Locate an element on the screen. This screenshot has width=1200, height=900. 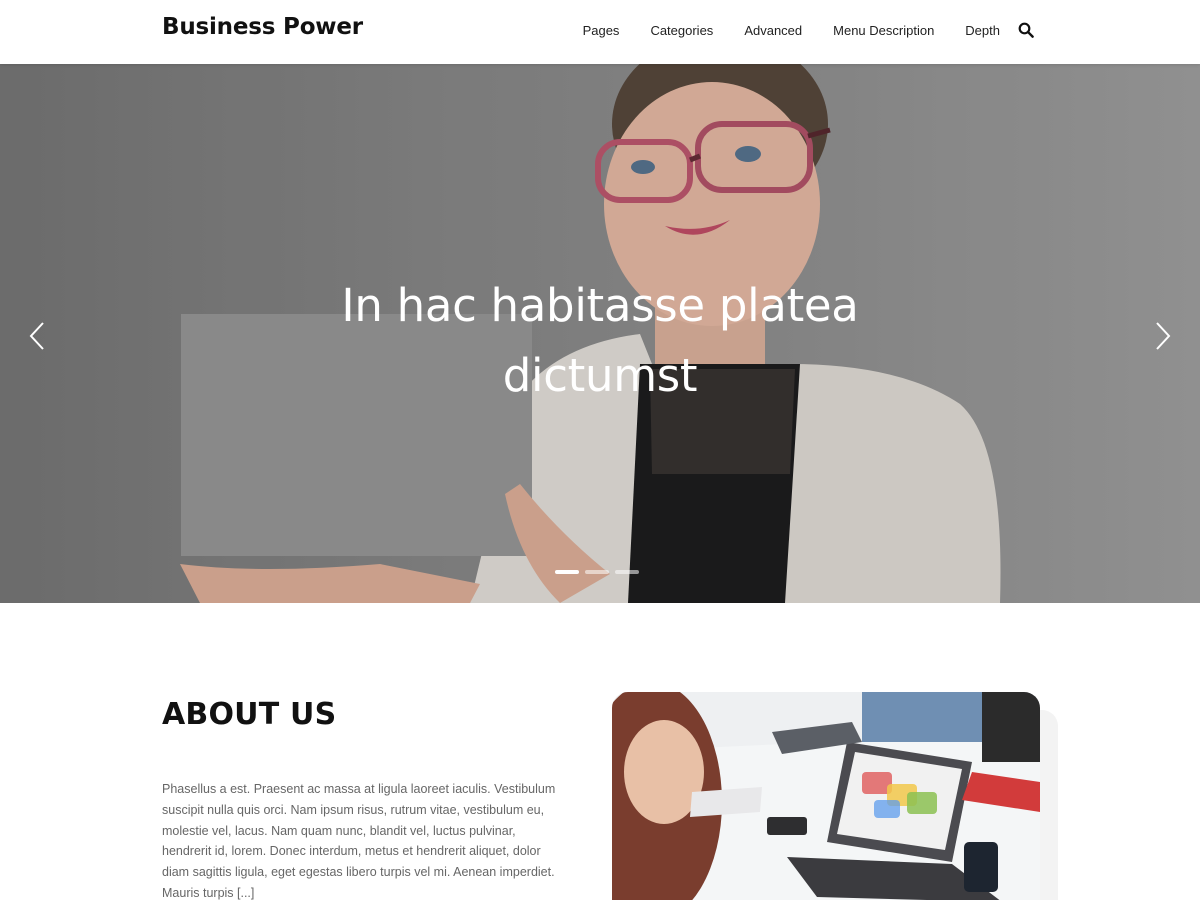
hero-title: In hac habitasse platea dictumst is located at coordinates (600, 341).